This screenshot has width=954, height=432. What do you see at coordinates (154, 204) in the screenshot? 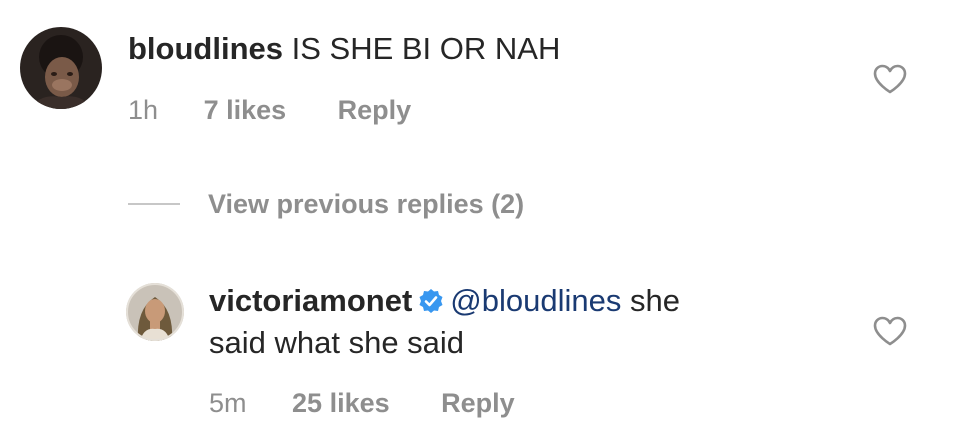
I see `reply-thread-divider` at bounding box center [154, 204].